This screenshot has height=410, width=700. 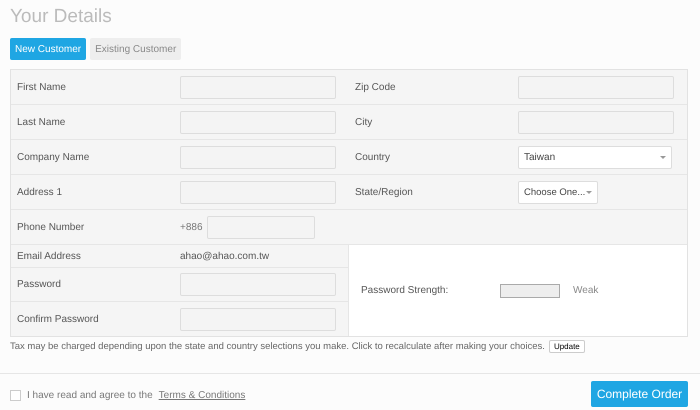 I want to click on country-select: Taiwan, so click(x=595, y=157).